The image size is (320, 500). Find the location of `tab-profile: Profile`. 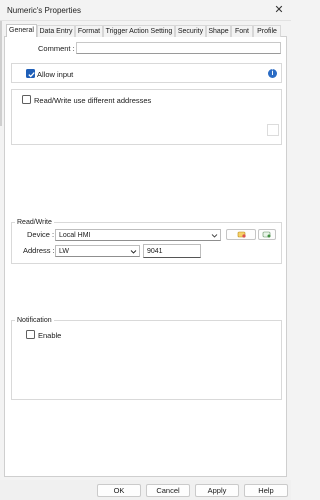

tab-profile: Profile is located at coordinates (267, 31).